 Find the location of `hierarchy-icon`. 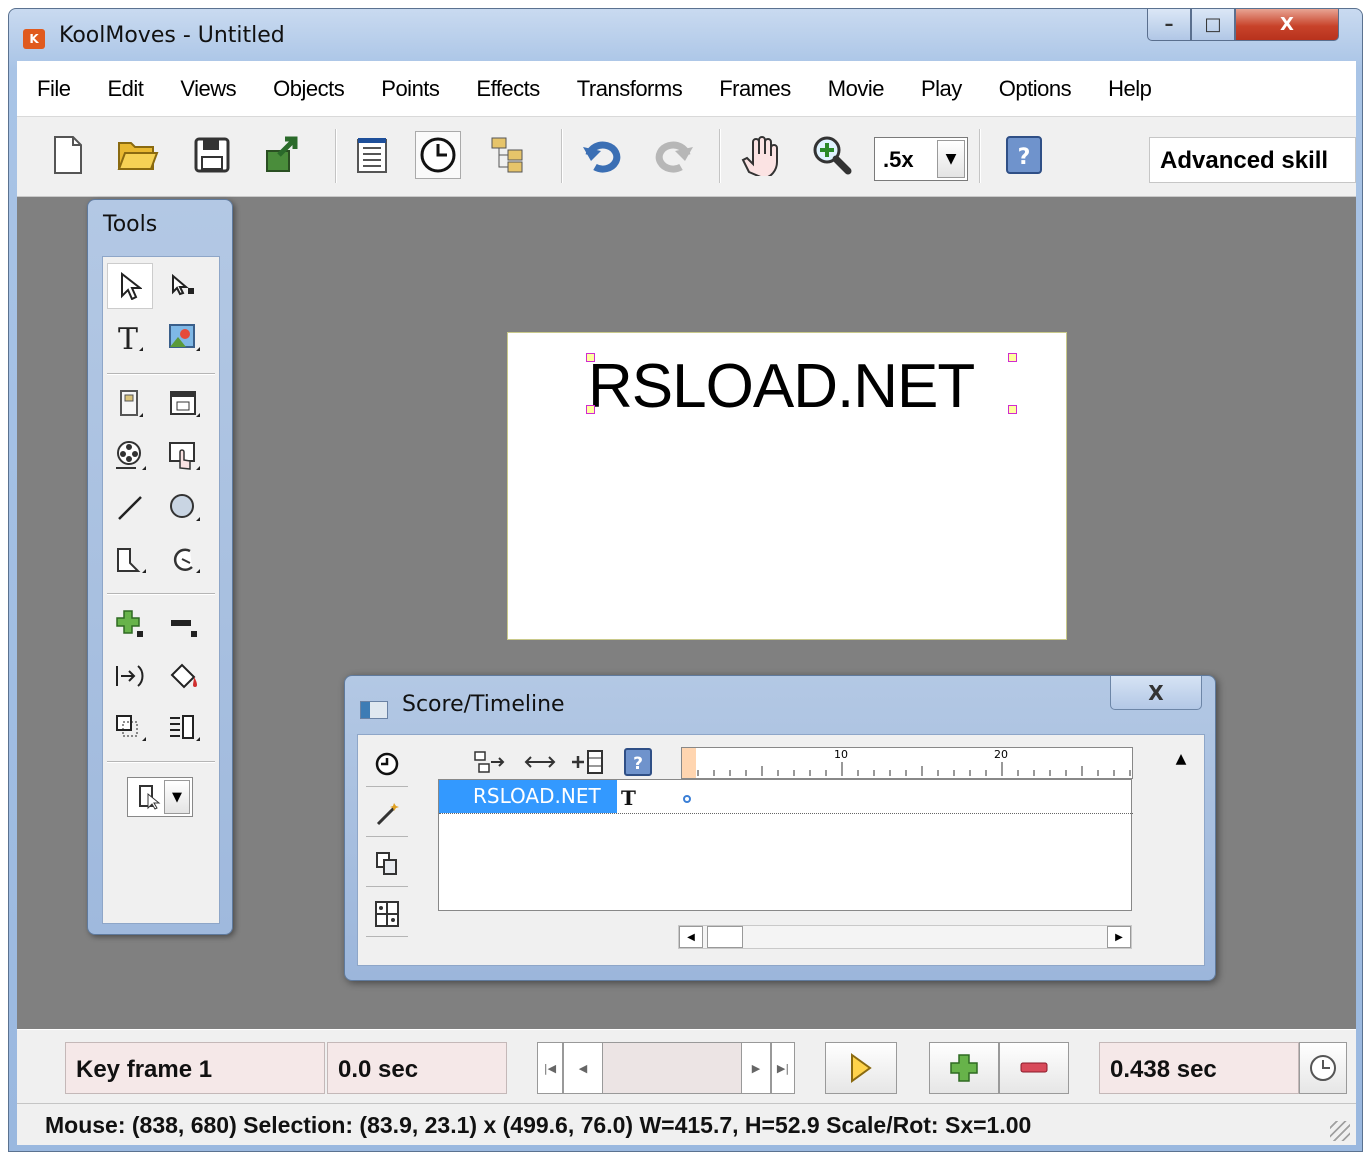

hierarchy-icon is located at coordinates (508, 155).